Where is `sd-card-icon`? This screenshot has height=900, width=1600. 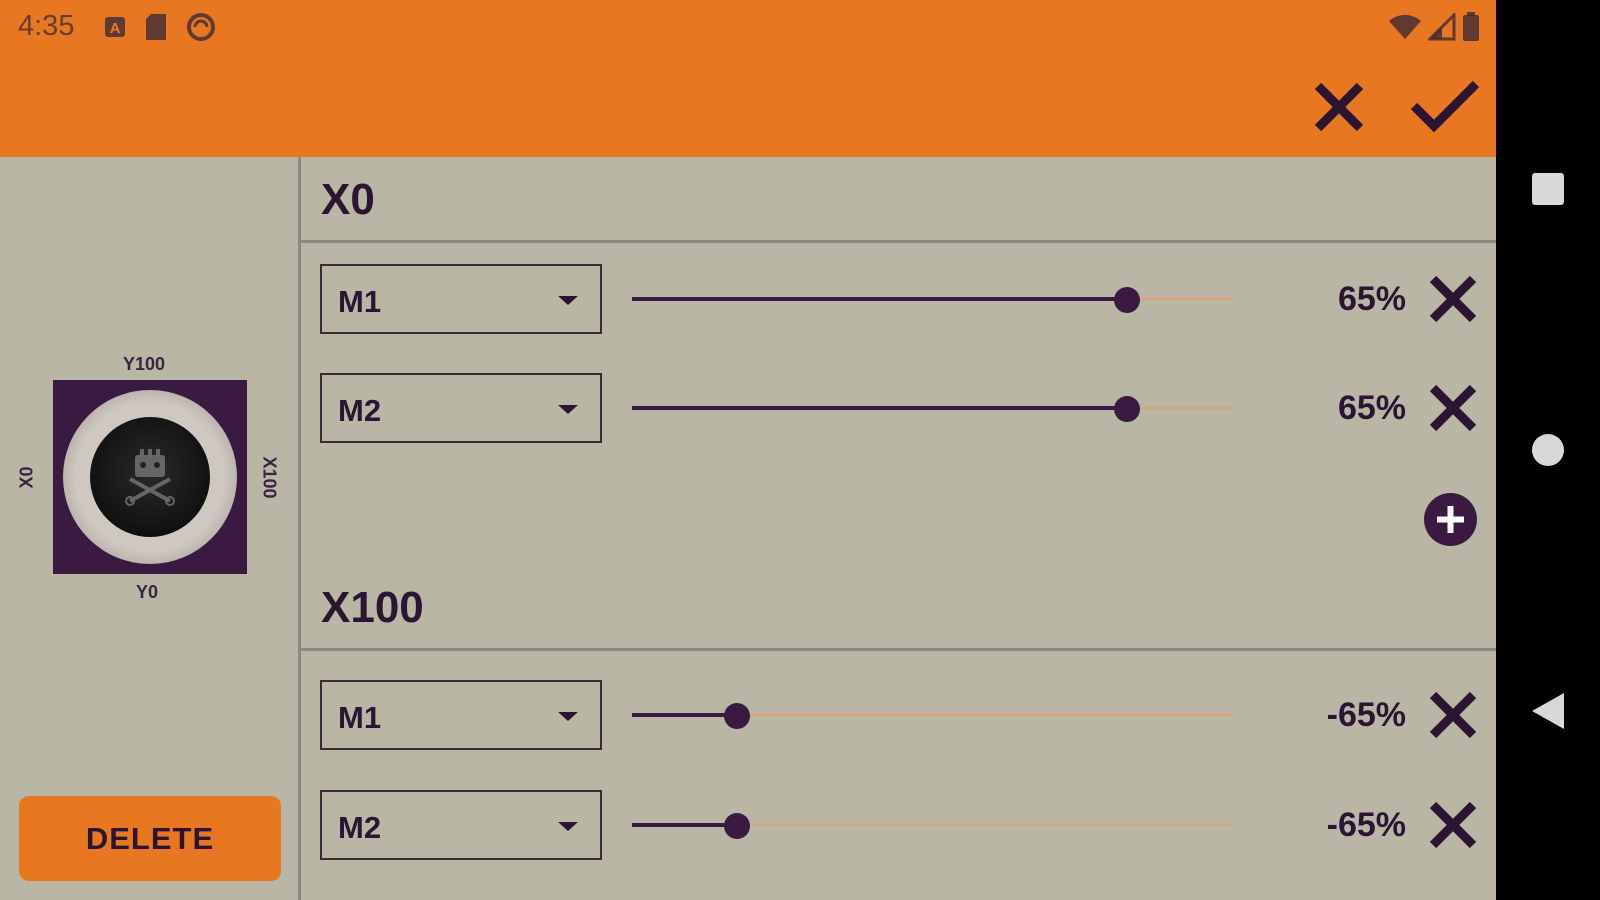 sd-card-icon is located at coordinates (156, 29).